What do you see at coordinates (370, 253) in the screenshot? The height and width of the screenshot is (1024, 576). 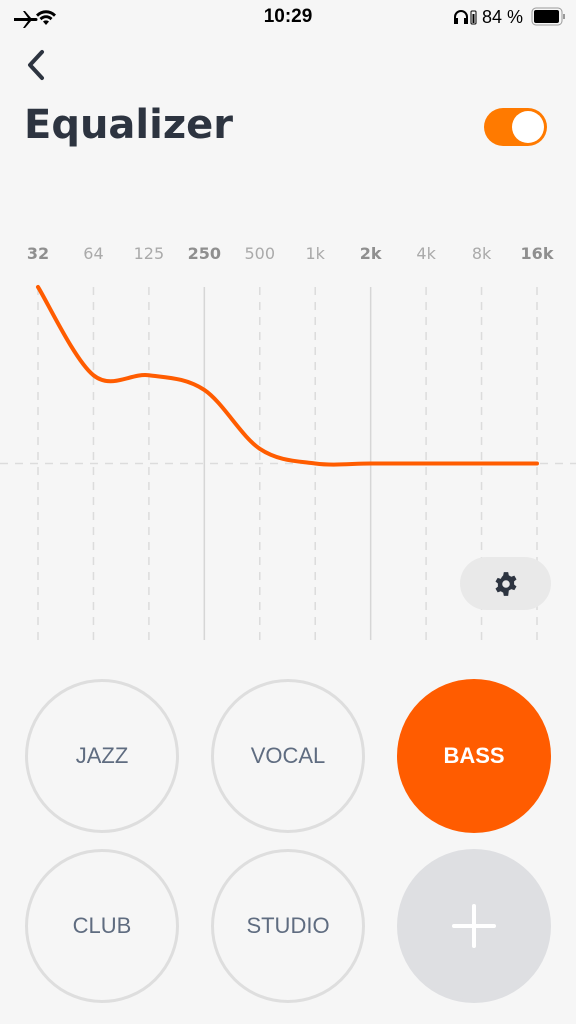 I see `freq-label-2k: 2k` at bounding box center [370, 253].